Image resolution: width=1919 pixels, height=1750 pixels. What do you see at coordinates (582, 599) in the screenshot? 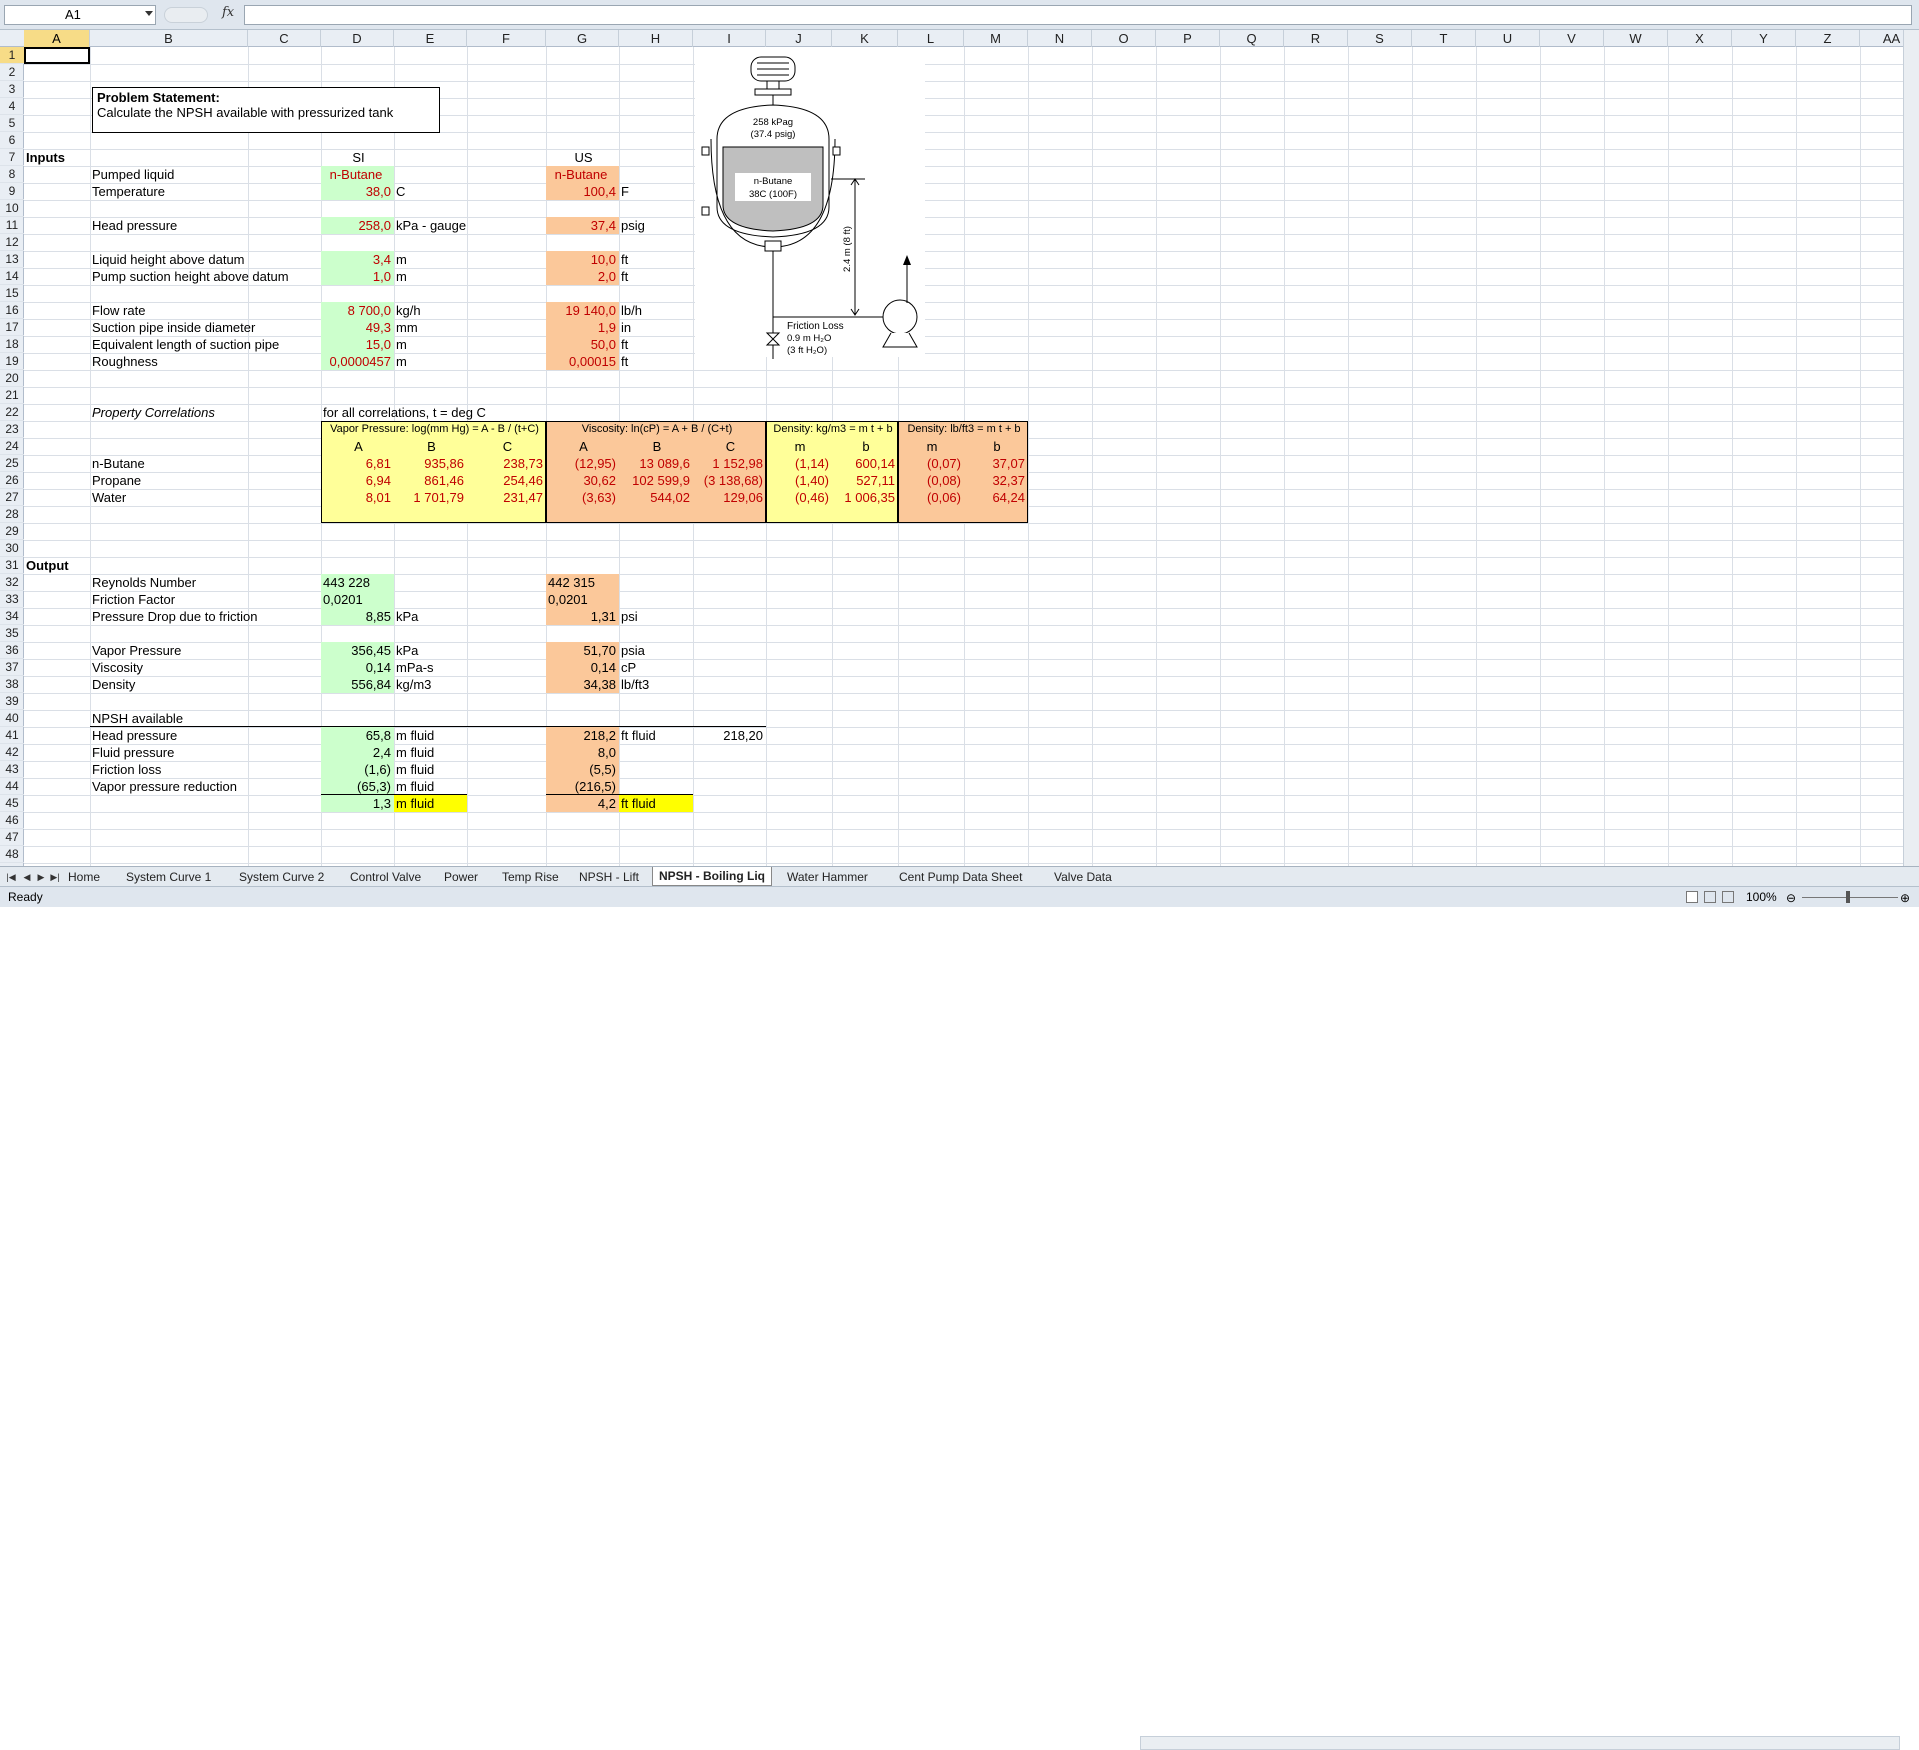
I see `output-us-value: 0,0201` at bounding box center [582, 599].